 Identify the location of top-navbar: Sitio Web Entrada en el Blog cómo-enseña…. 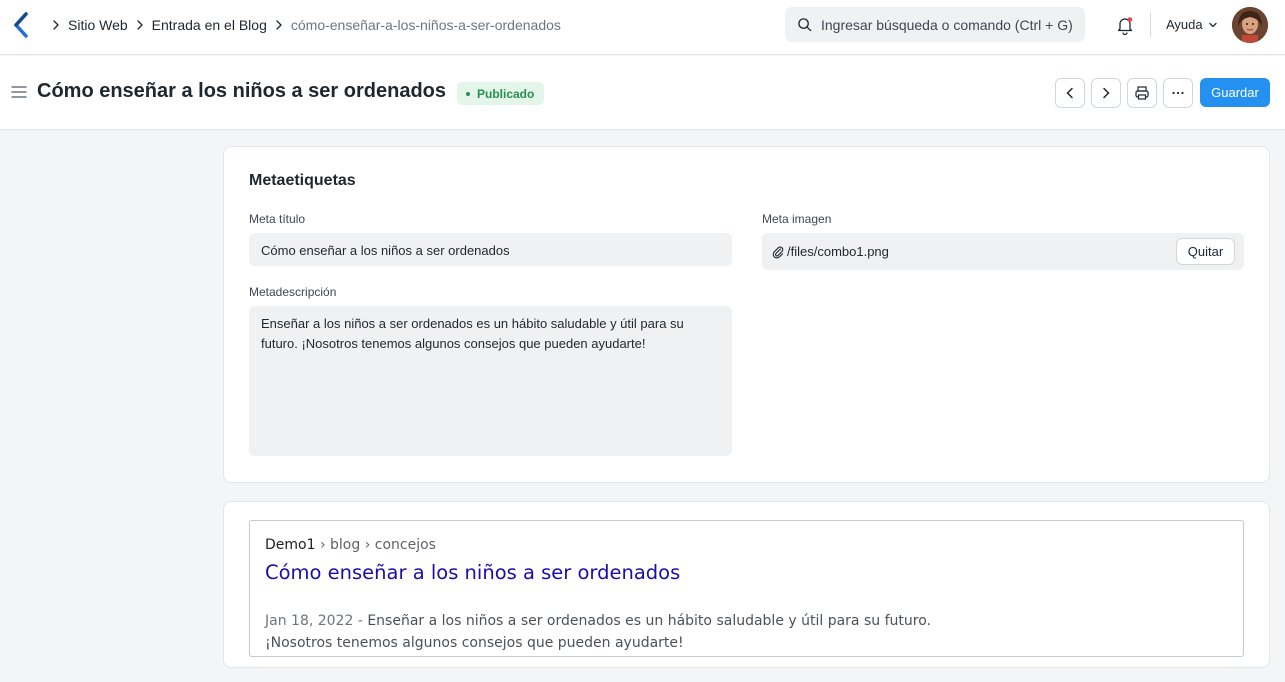
(642, 27).